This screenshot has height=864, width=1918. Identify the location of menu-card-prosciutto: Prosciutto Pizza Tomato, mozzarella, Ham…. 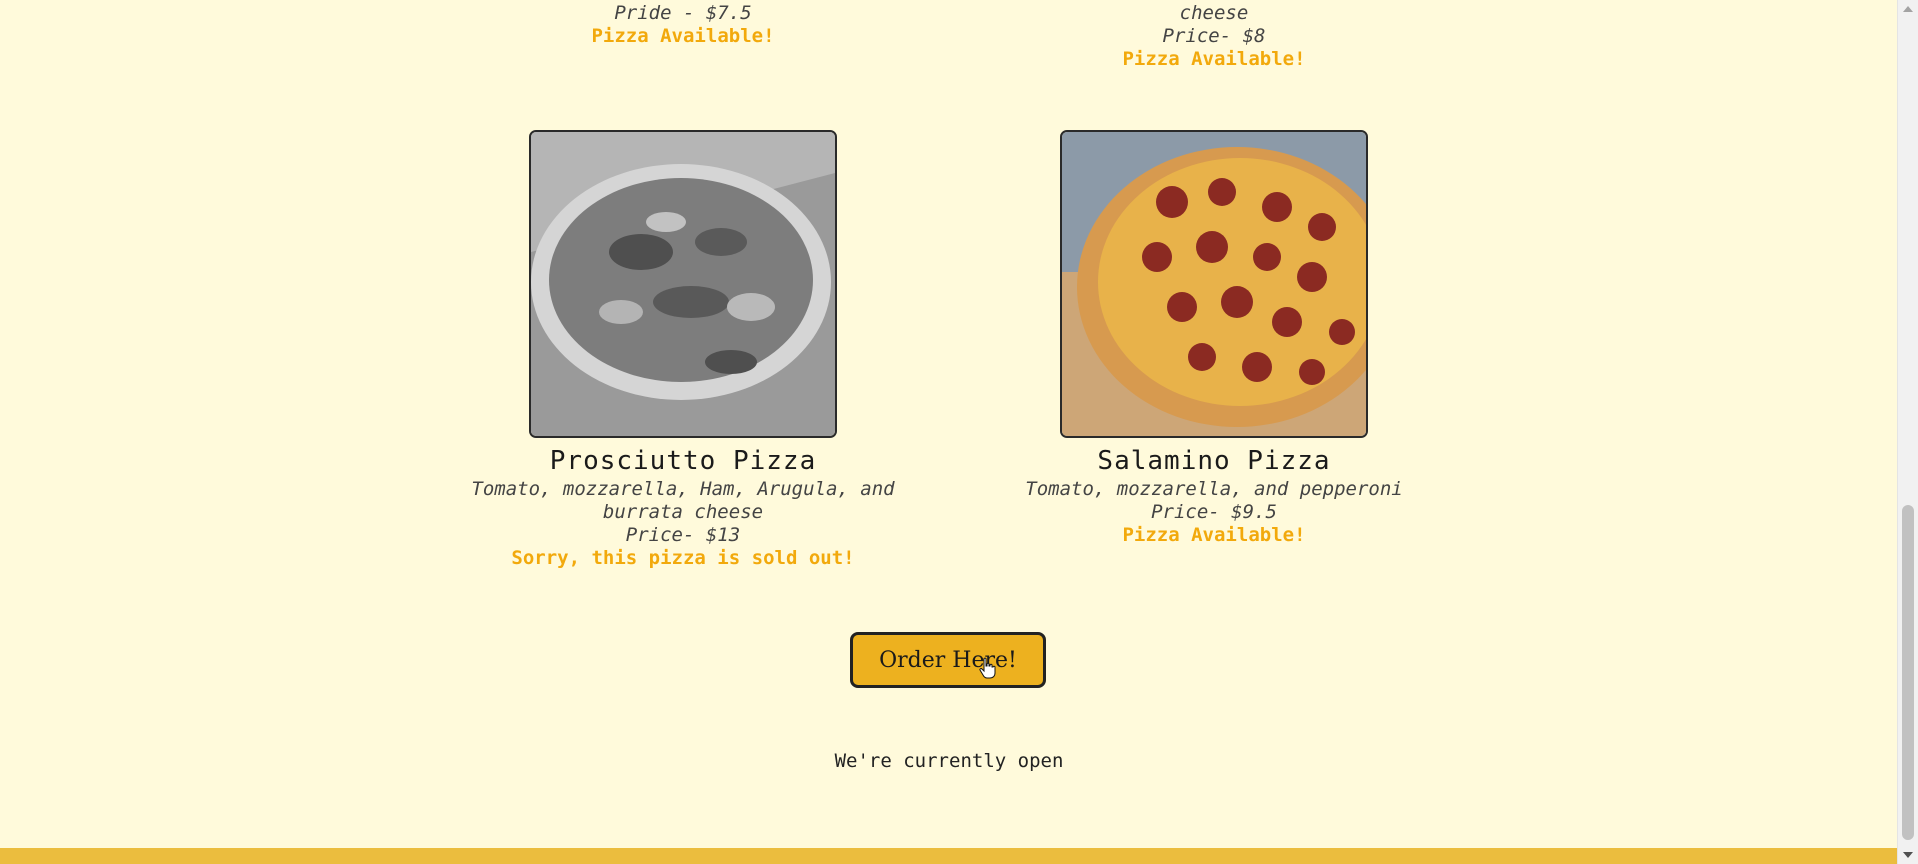
(683, 350).